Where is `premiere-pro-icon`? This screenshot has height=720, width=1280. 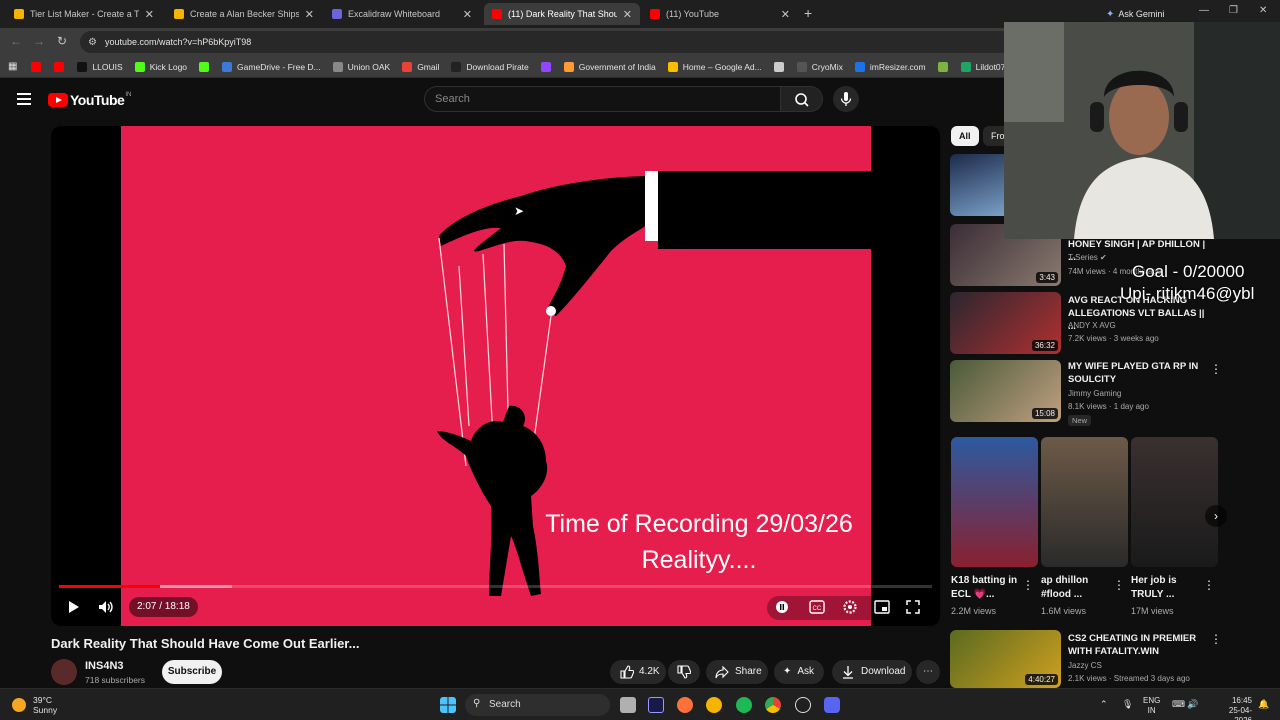
premiere-pro-icon is located at coordinates (656, 705).